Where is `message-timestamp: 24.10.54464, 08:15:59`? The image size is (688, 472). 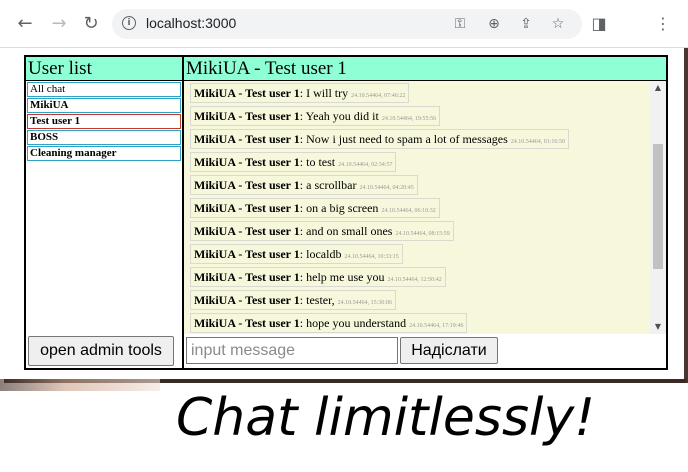
message-timestamp: 24.10.54464, 08:15:59 is located at coordinates (422, 234).